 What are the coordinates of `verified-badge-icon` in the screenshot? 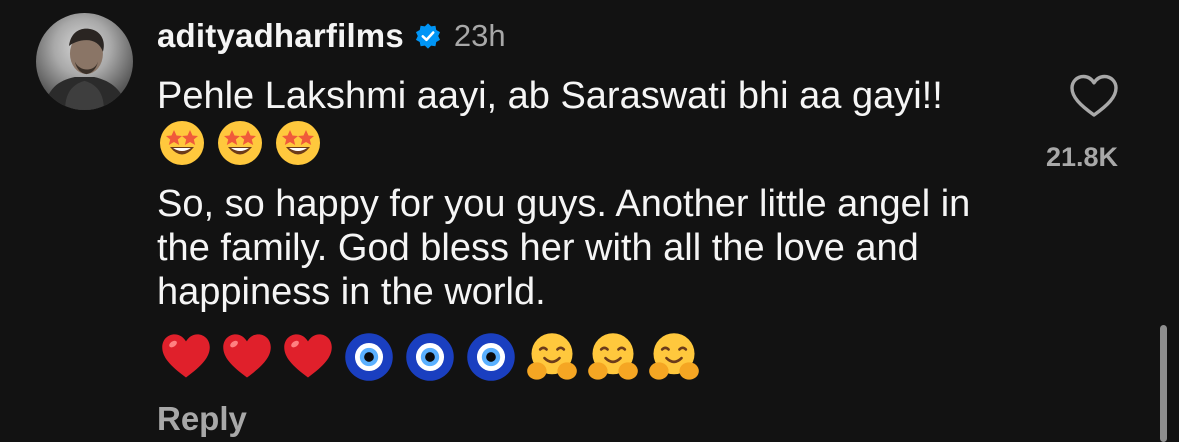 It's located at (428, 36).